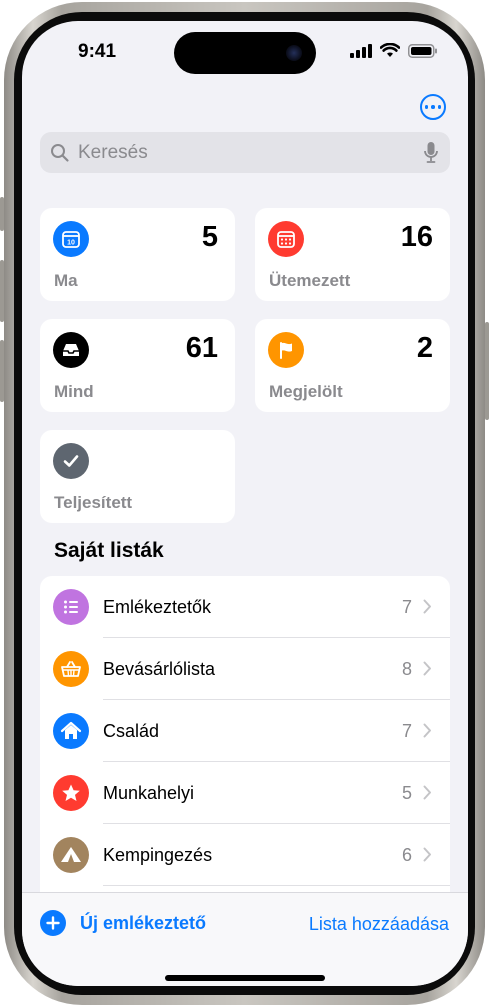 The height and width of the screenshot is (1008, 489). I want to click on status-icons, so click(394, 50).